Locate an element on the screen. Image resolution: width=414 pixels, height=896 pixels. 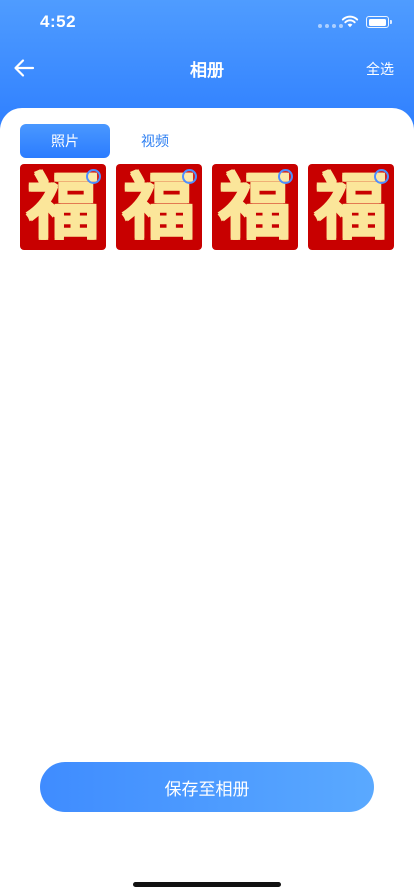
status-bar: 4:52 is located at coordinates (207, 22).